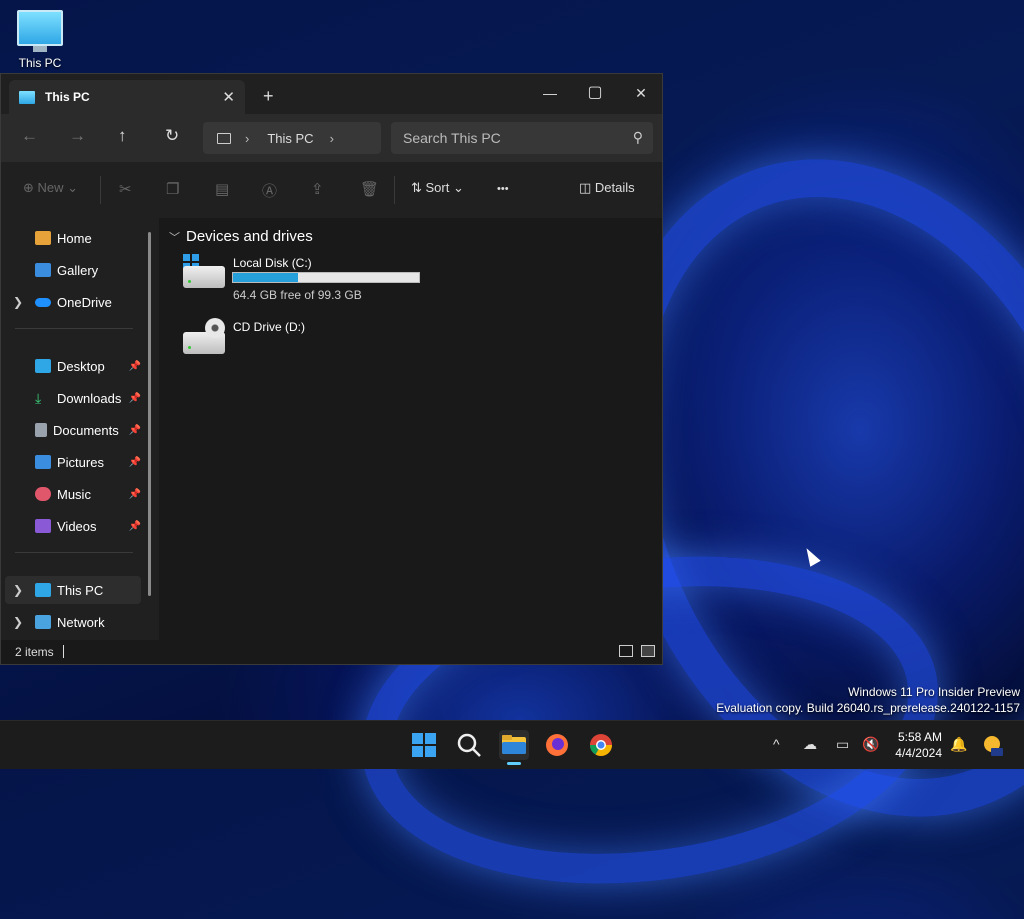 Image resolution: width=1024 pixels, height=919 pixels. What do you see at coordinates (204, 277) in the screenshot?
I see `hard-drive-icon` at bounding box center [204, 277].